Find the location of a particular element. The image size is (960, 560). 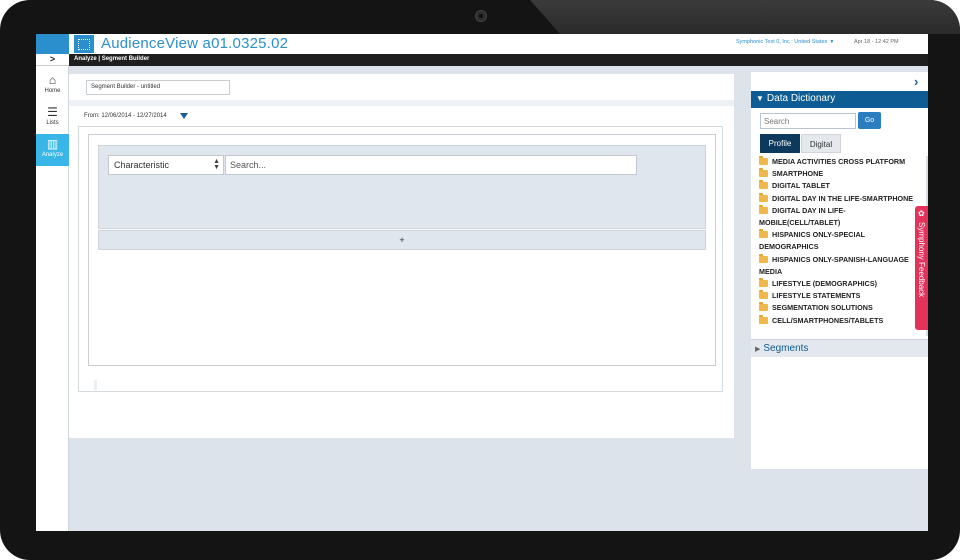

tab-profile: Profile is located at coordinates (780, 143).